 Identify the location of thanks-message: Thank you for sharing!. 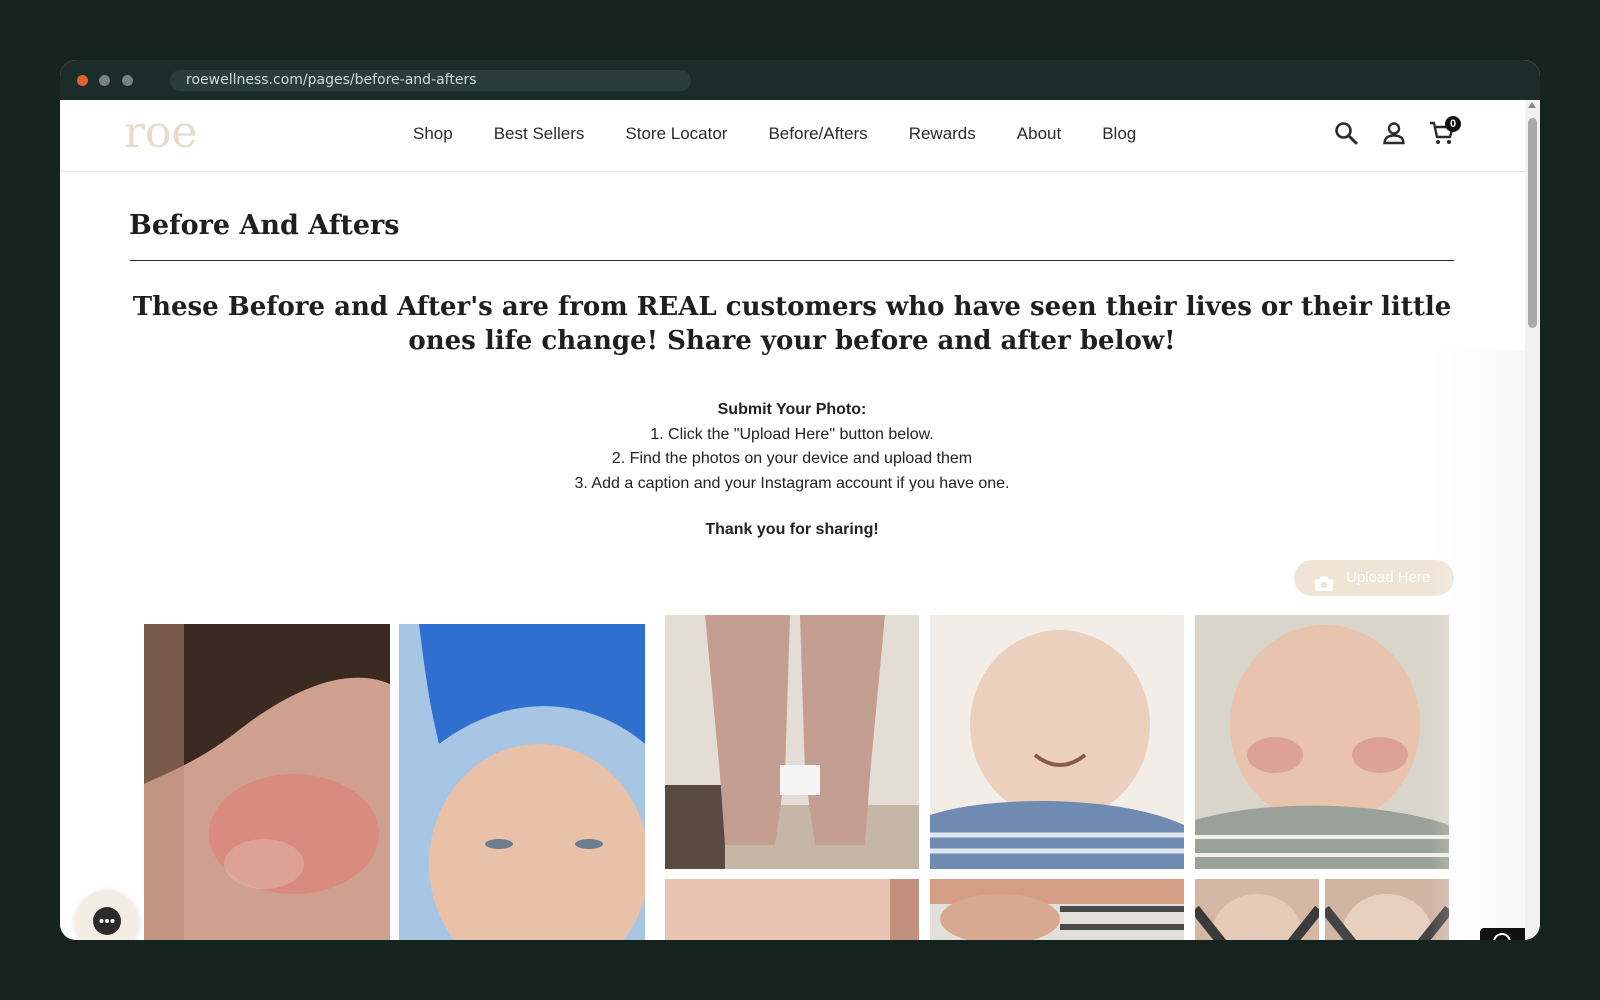
(792, 529).